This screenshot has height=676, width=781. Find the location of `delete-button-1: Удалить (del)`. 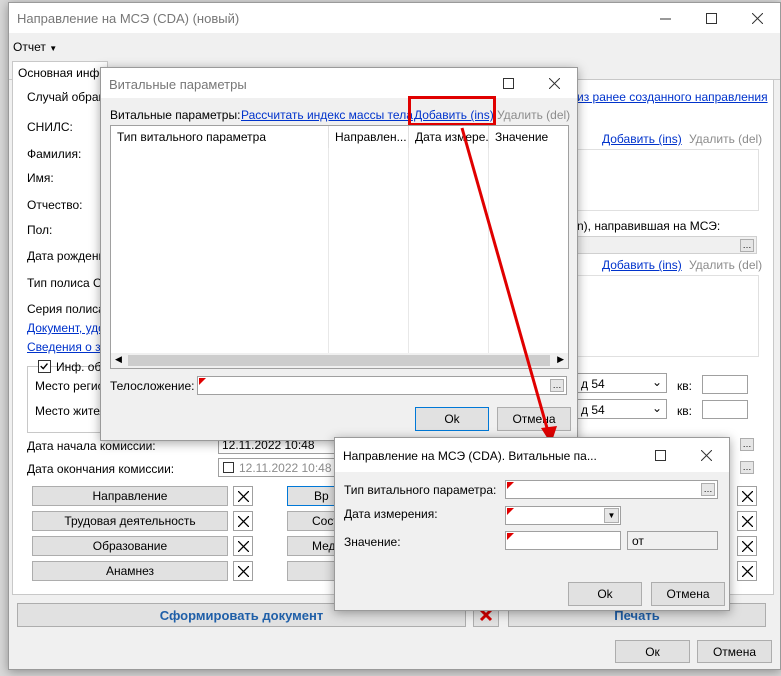

delete-button-1: Удалить (del) is located at coordinates (725, 139).